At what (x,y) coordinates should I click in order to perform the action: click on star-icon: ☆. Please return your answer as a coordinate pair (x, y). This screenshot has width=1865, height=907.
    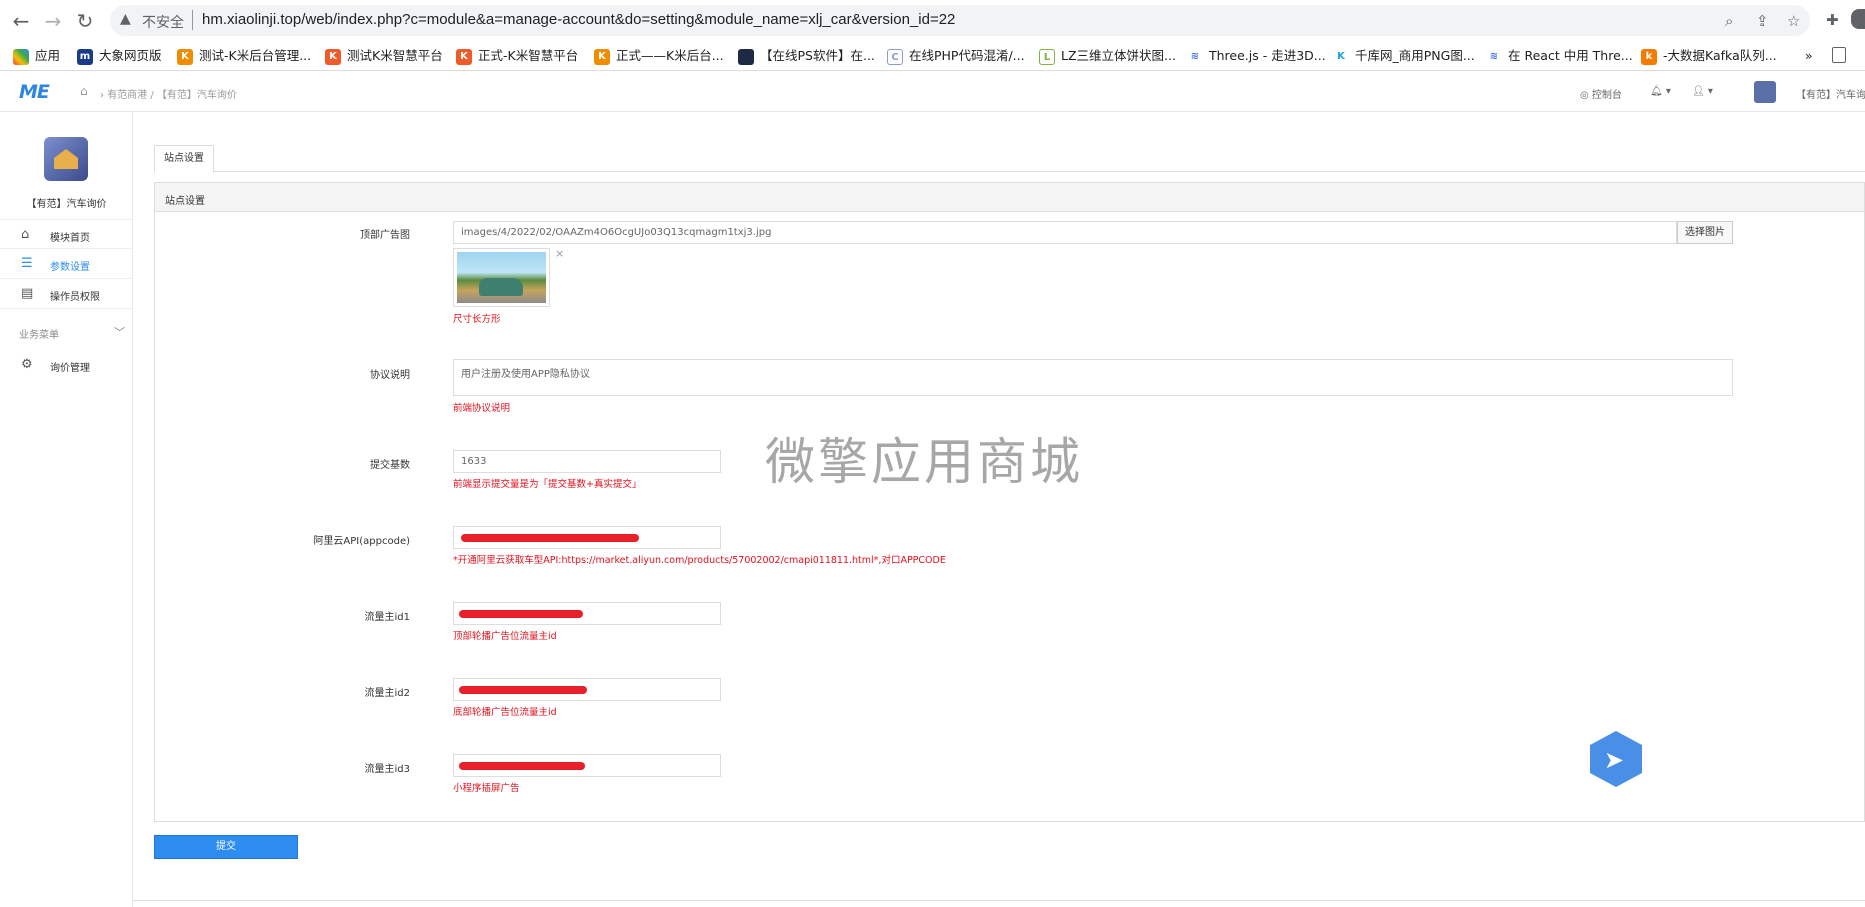
    Looking at the image, I should click on (1793, 21).